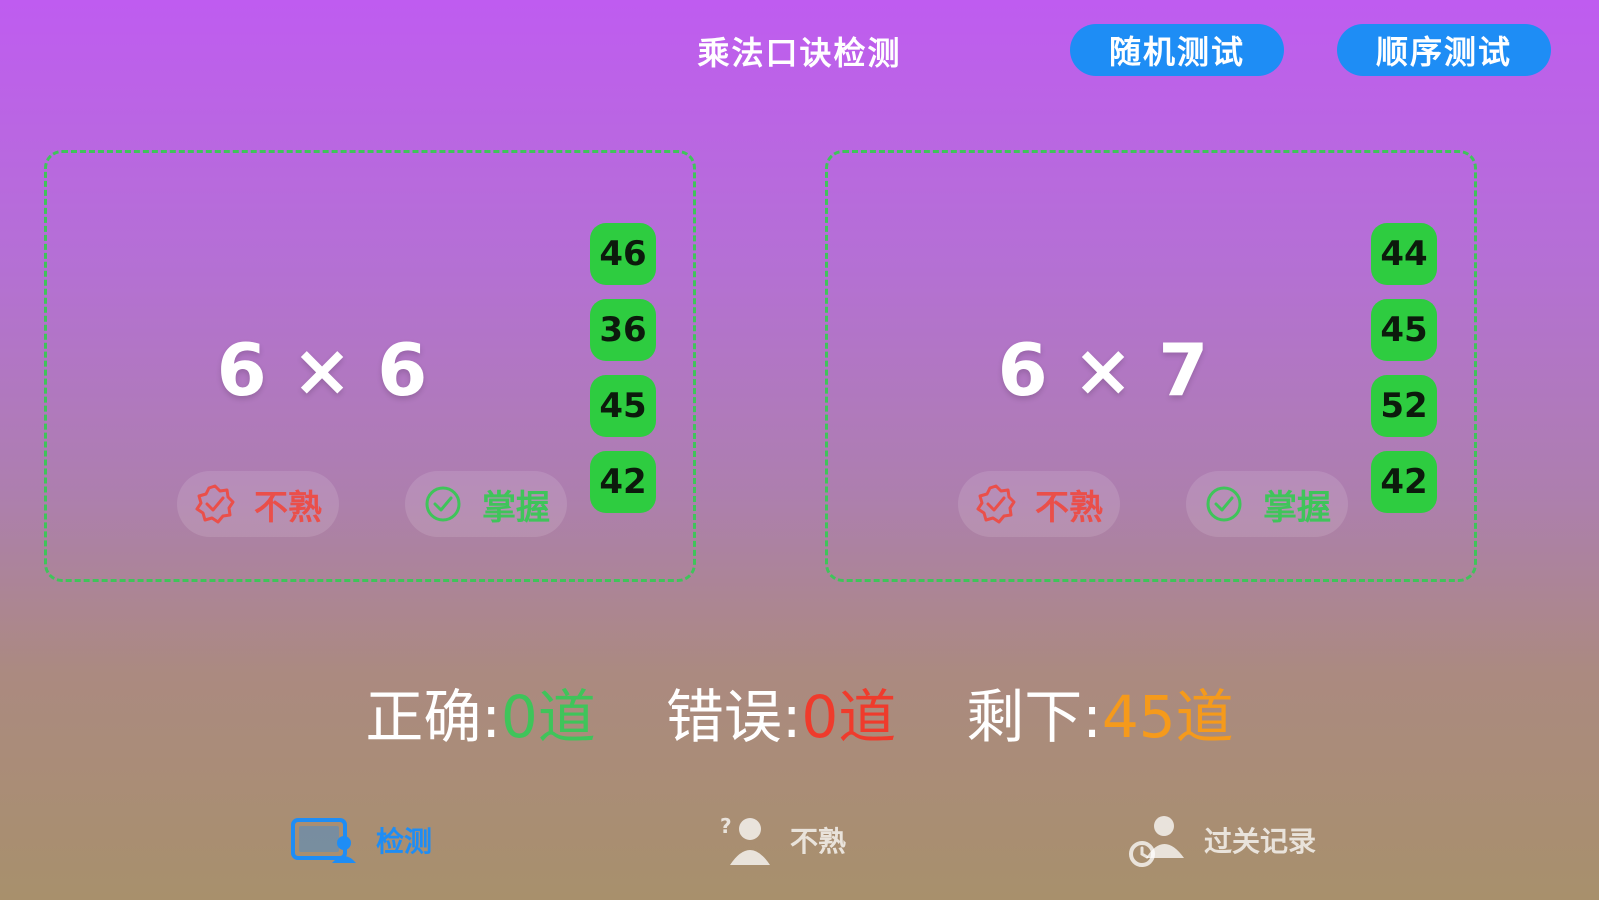  What do you see at coordinates (322, 370) in the screenshot?
I see `question-text: 6 × 6` at bounding box center [322, 370].